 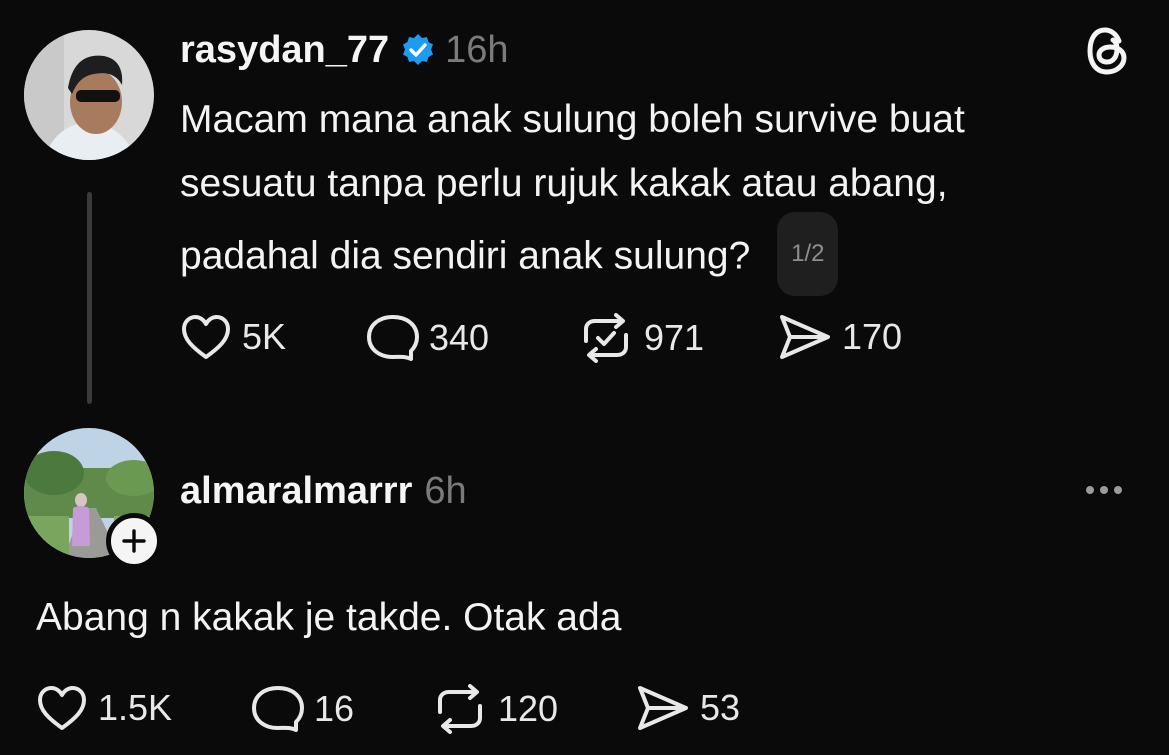 I want to click on reply-like-count: 1.5K, so click(x=135, y=707).